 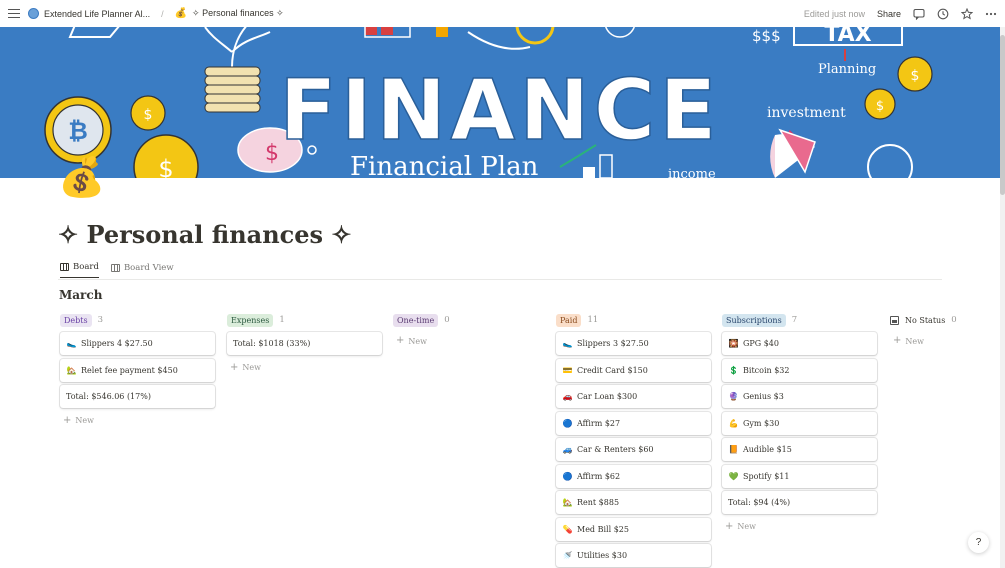 I want to click on cover-label-plan: Financial Plan, so click(x=444, y=165).